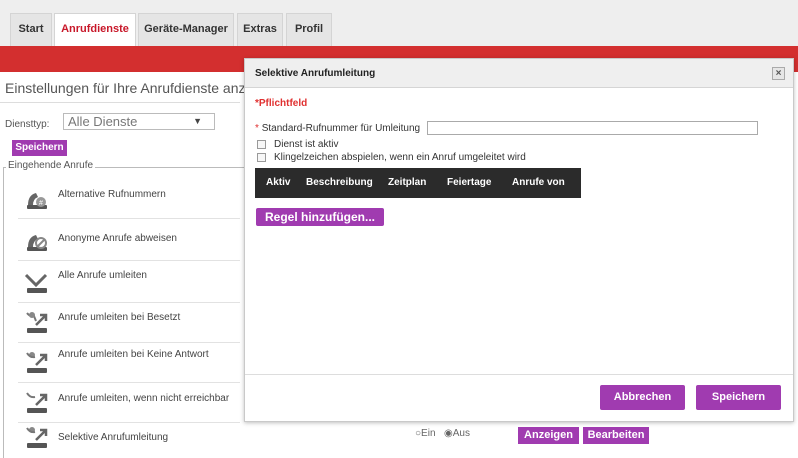  I want to click on tab-extras: Extras, so click(260, 29).